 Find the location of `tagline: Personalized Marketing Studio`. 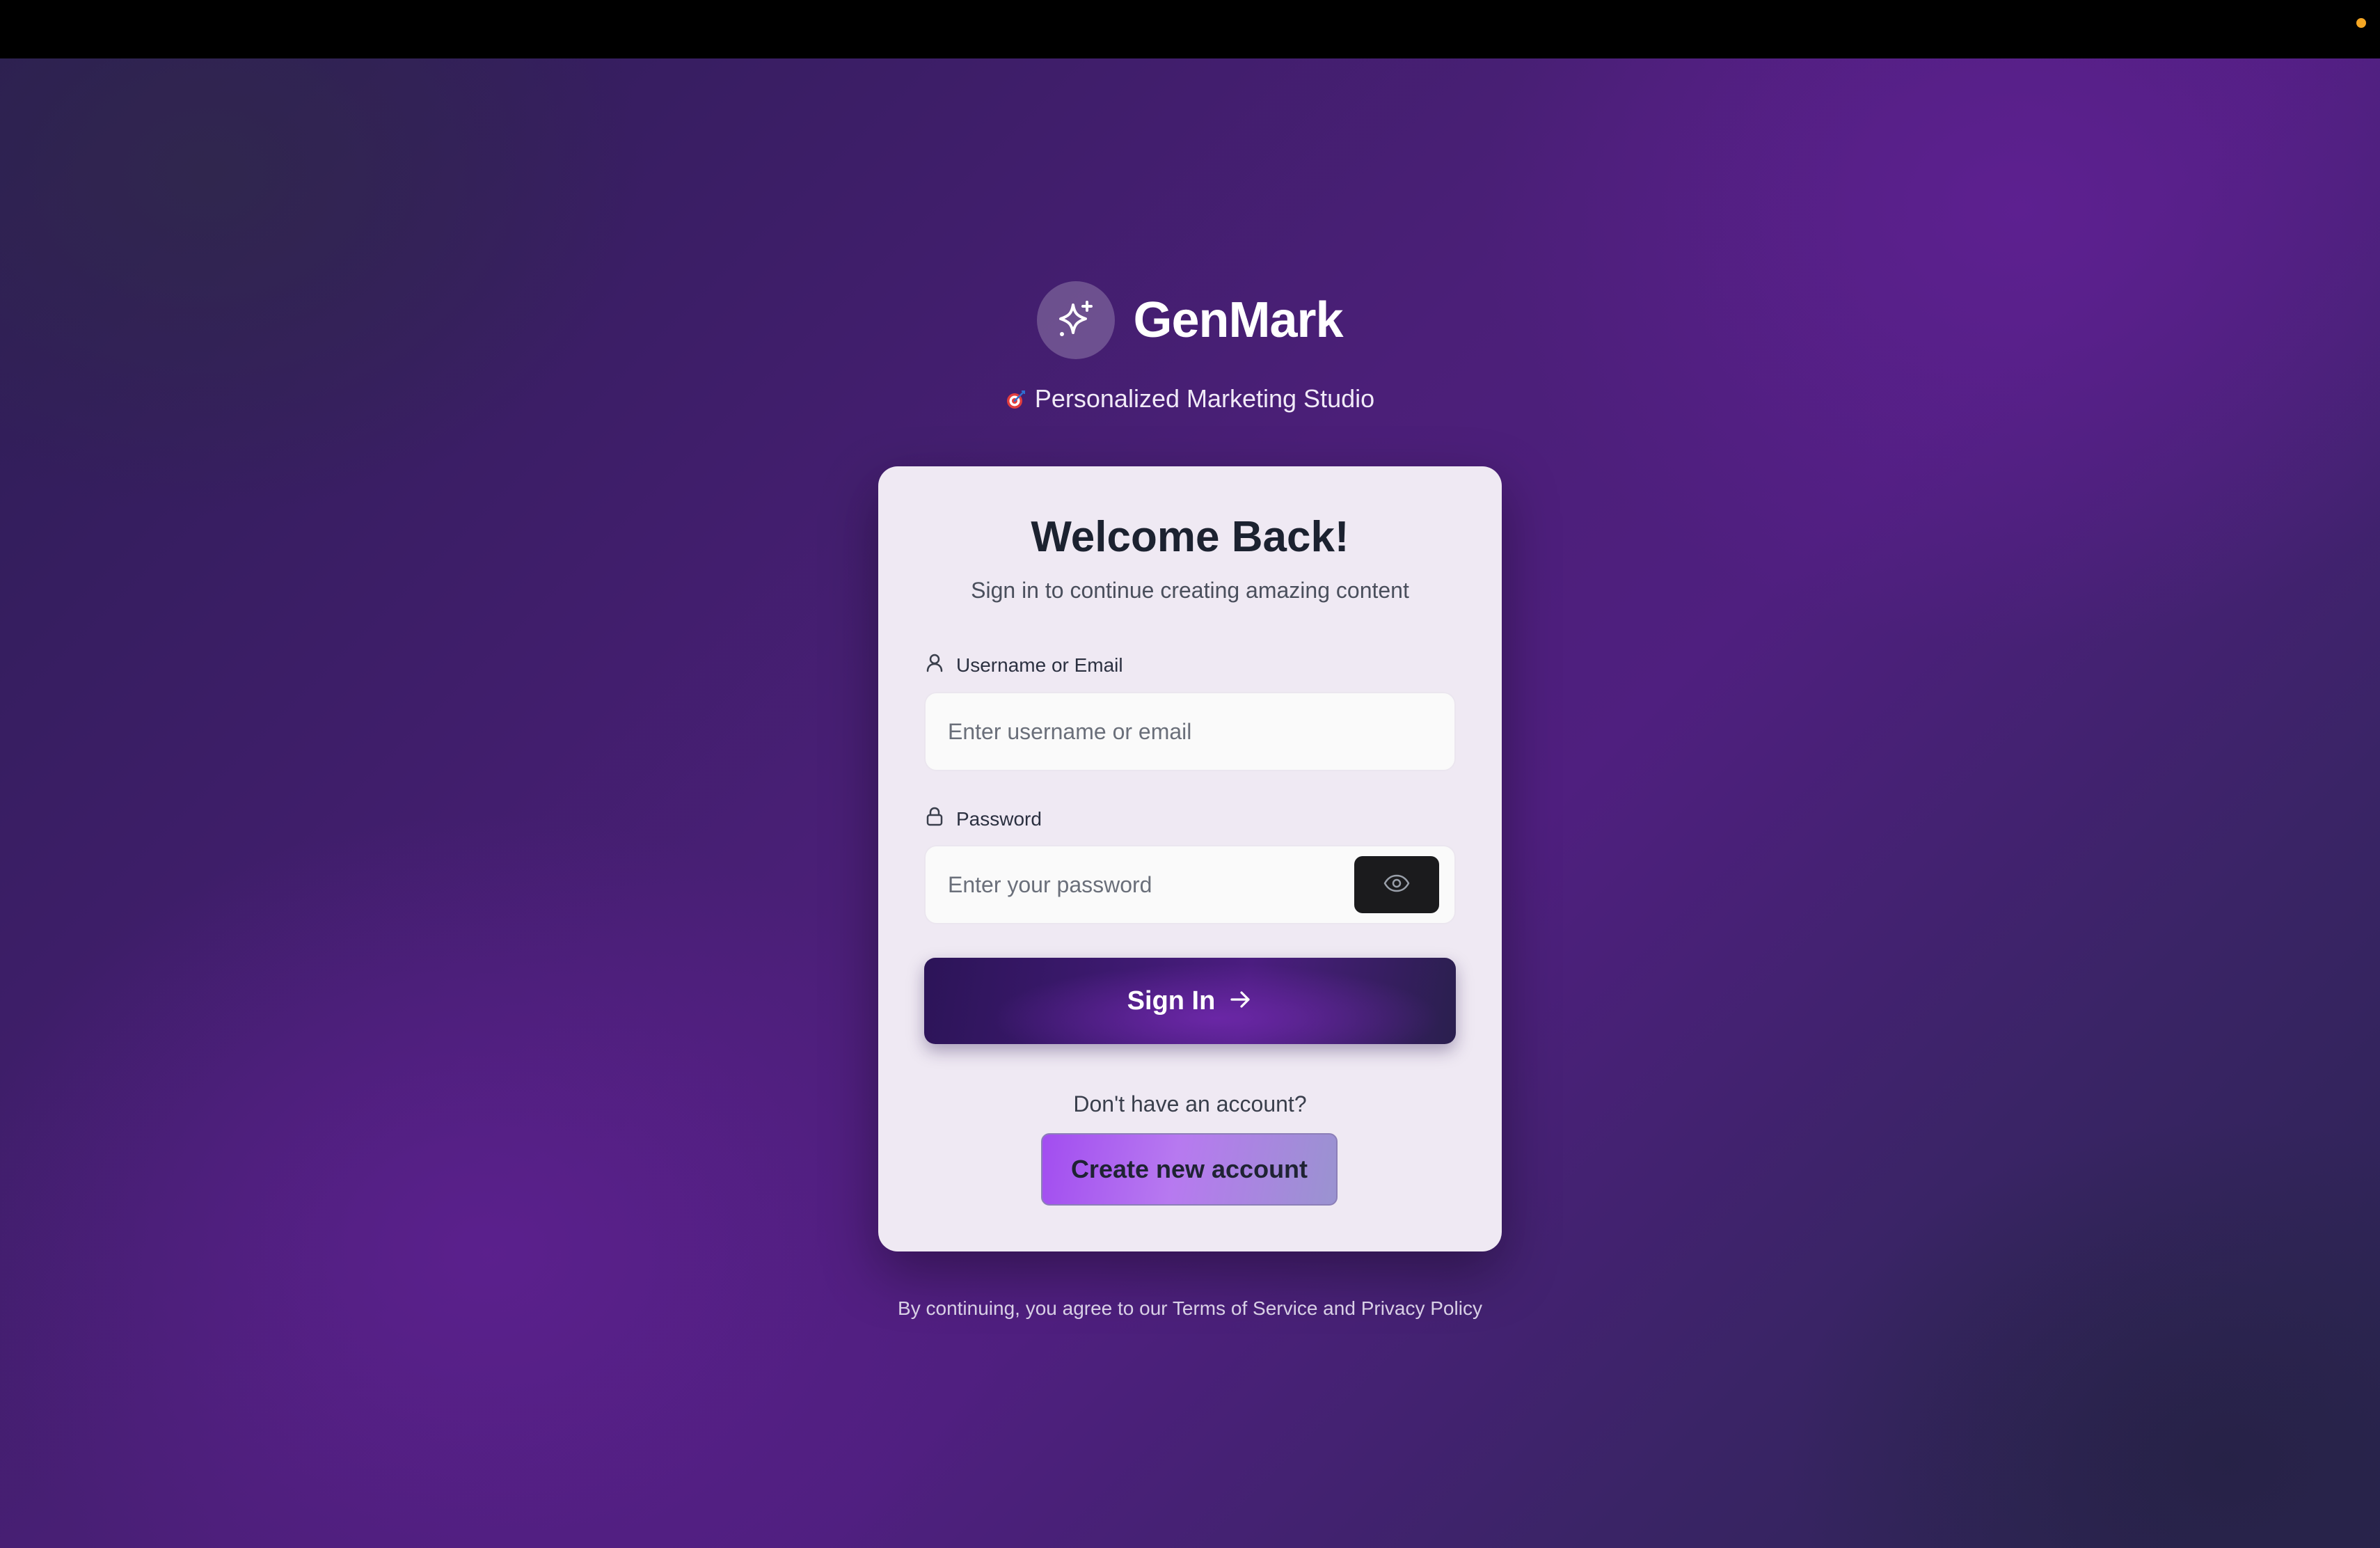

tagline: Personalized Marketing Studio is located at coordinates (1190, 398).